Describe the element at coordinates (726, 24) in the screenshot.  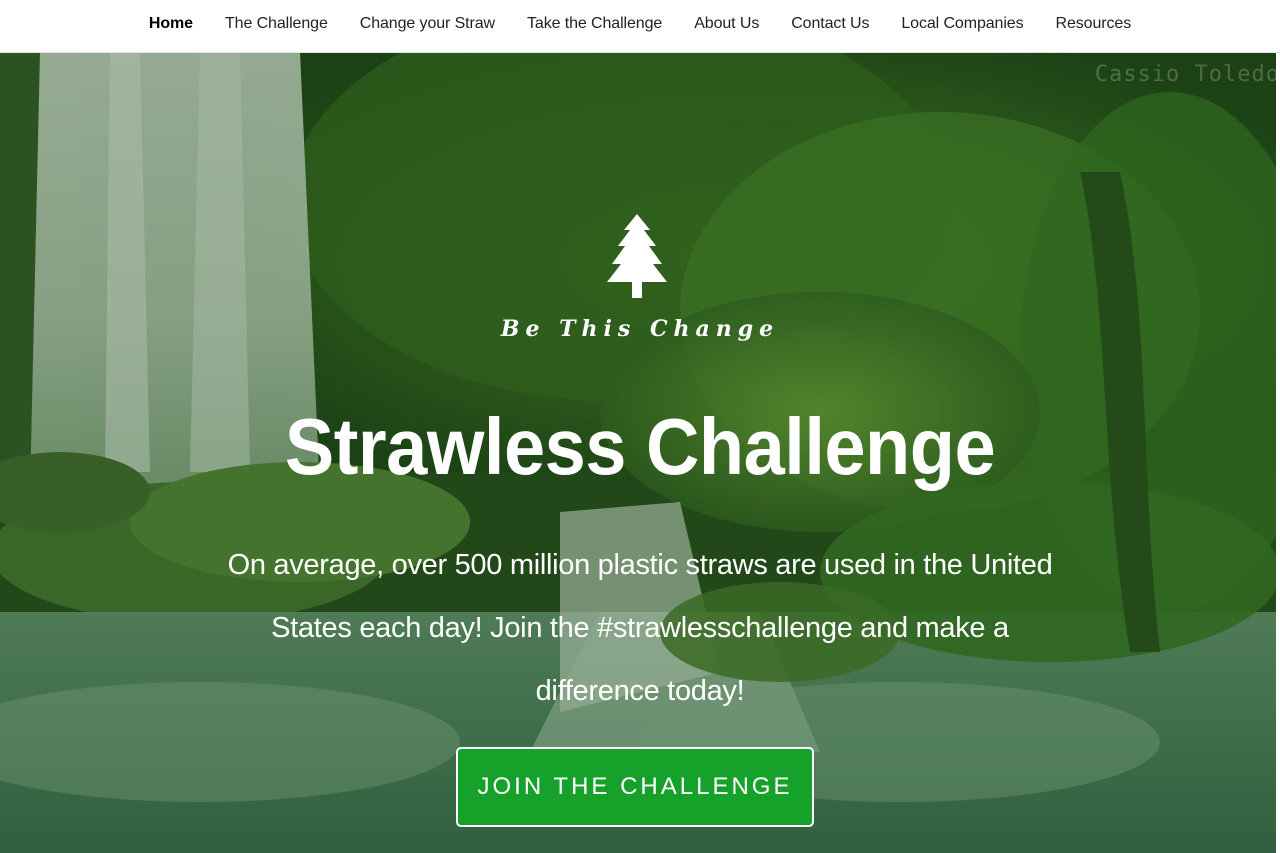
I see `nav-item-about-us: About Us` at that location.